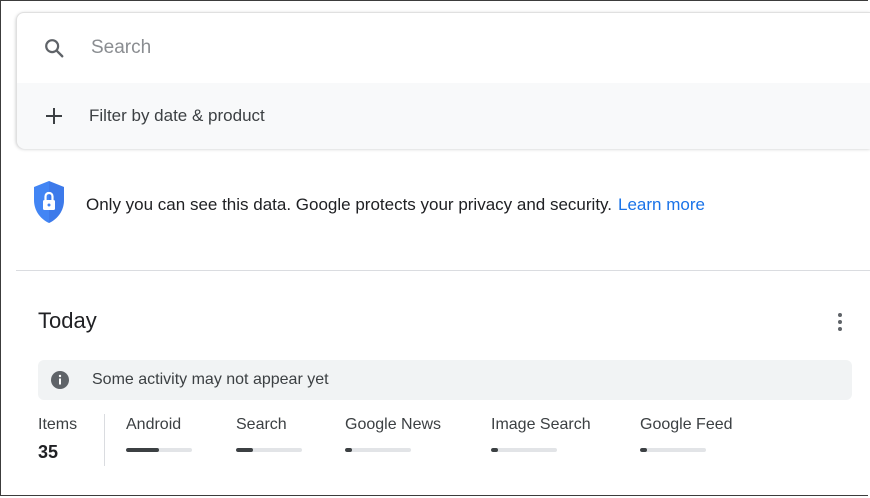 The image size is (870, 498). I want to click on product-stat-search: Search, so click(269, 433).